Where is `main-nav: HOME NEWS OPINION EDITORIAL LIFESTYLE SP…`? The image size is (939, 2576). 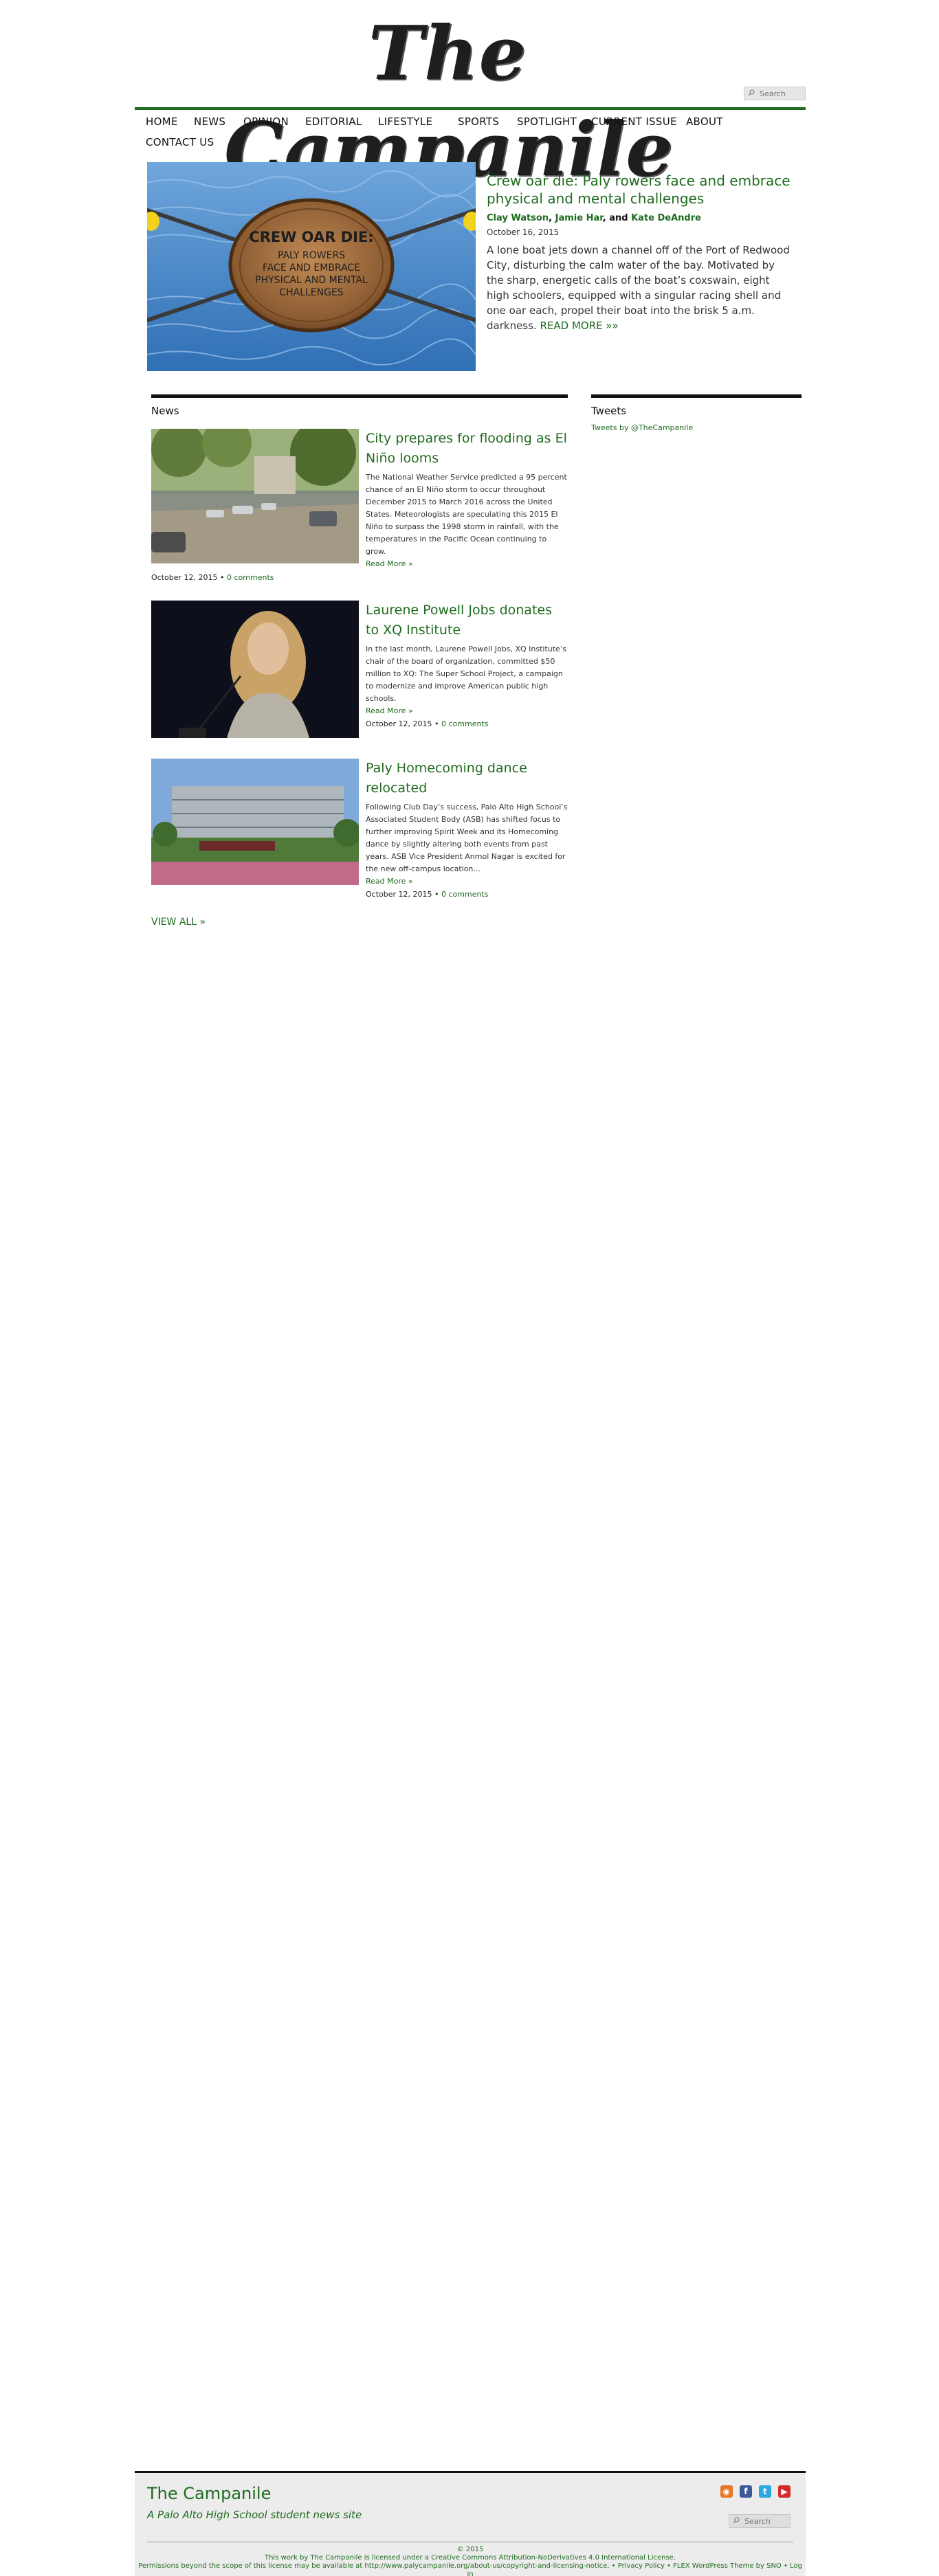
main-nav: HOME NEWS OPINION EDITORIAL LIFESTYLE SP… is located at coordinates (470, 129).